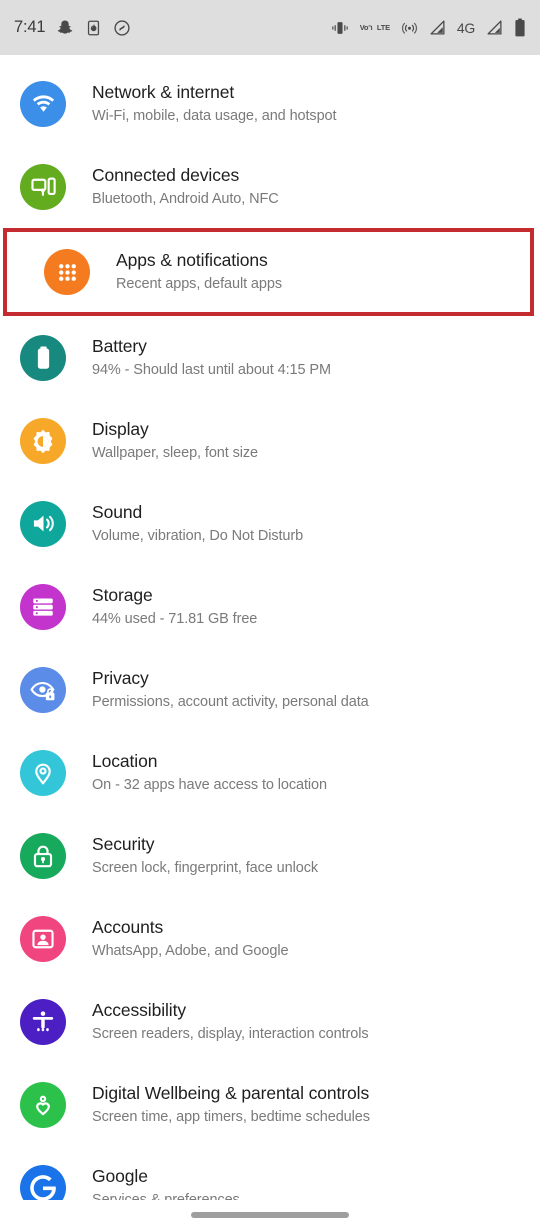 The height and width of the screenshot is (1230, 540). What do you see at coordinates (43, 689) in the screenshot?
I see `privacy-eye-icon` at bounding box center [43, 689].